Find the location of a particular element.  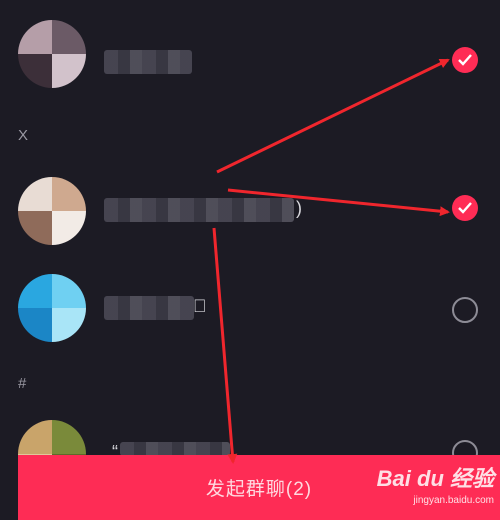

watermark: Bai du 经验 jingyan.baidu.com is located at coordinates (435, 483).